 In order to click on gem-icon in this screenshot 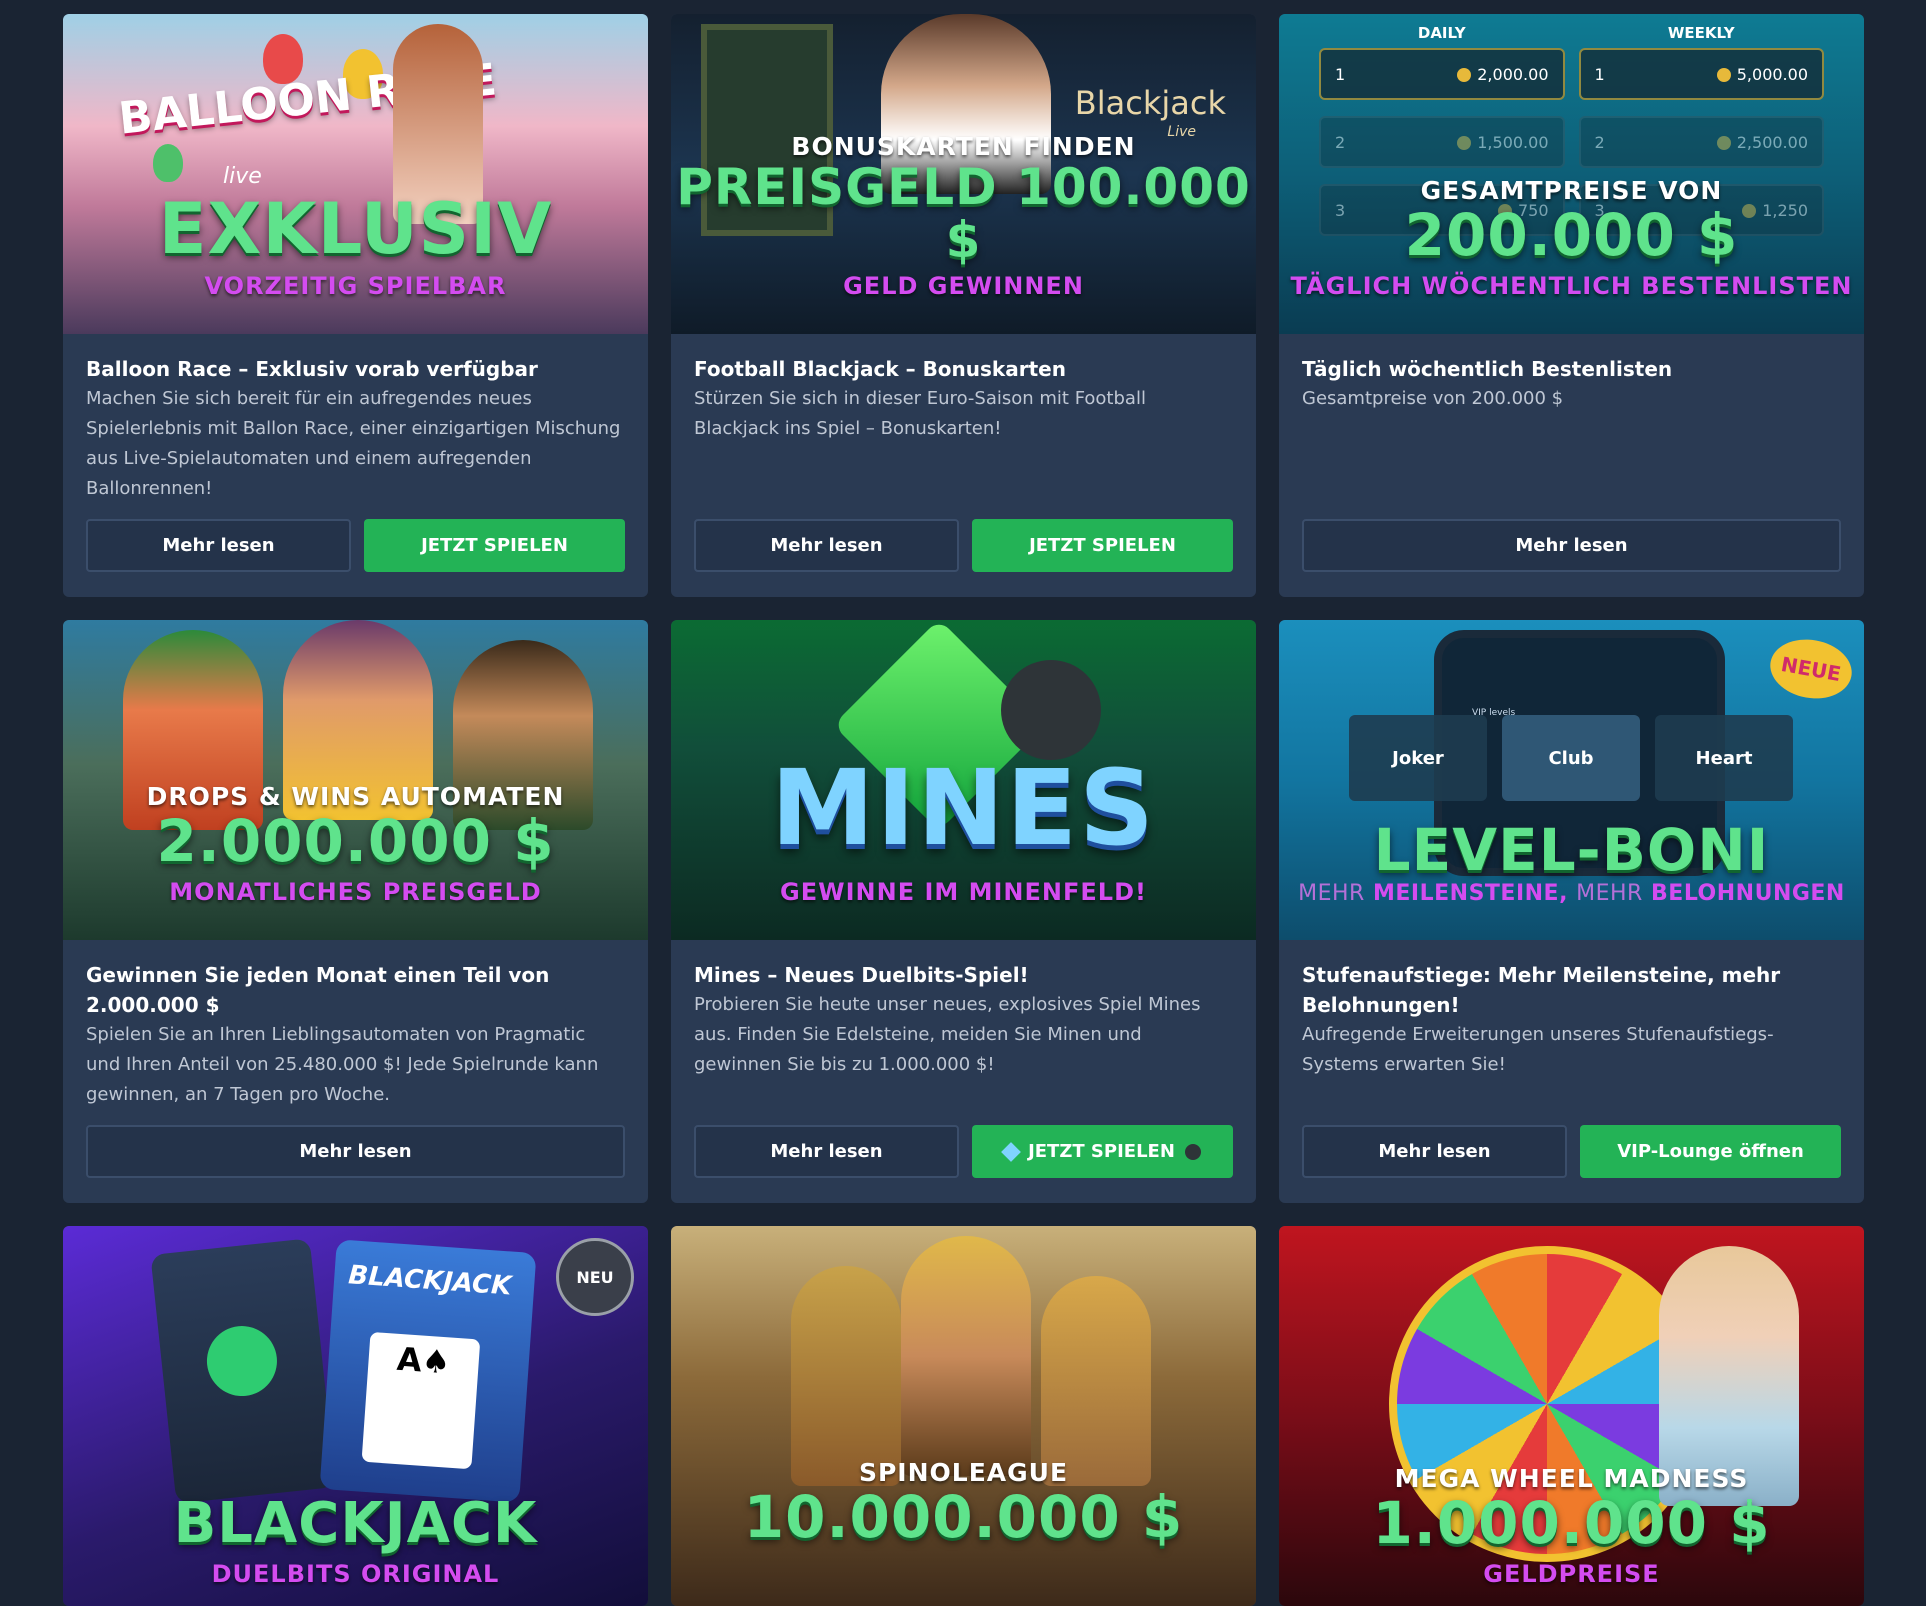, I will do `click(1011, 1151)`.